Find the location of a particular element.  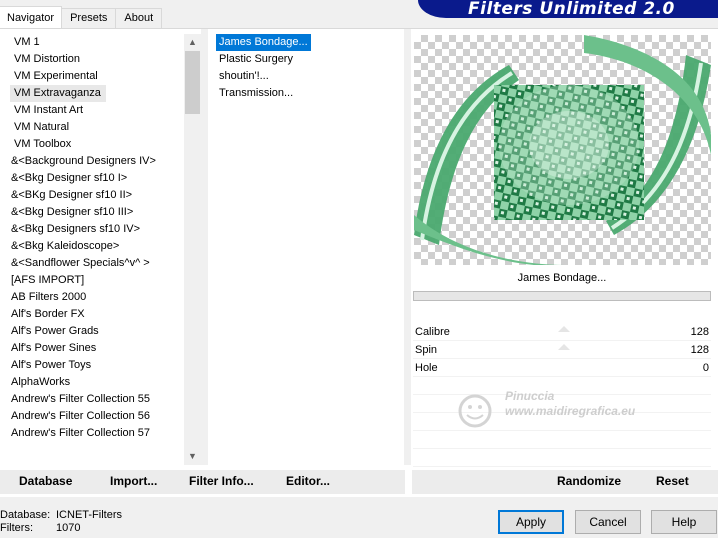

category-item-selected: VM Extravaganza is located at coordinates (58, 93).